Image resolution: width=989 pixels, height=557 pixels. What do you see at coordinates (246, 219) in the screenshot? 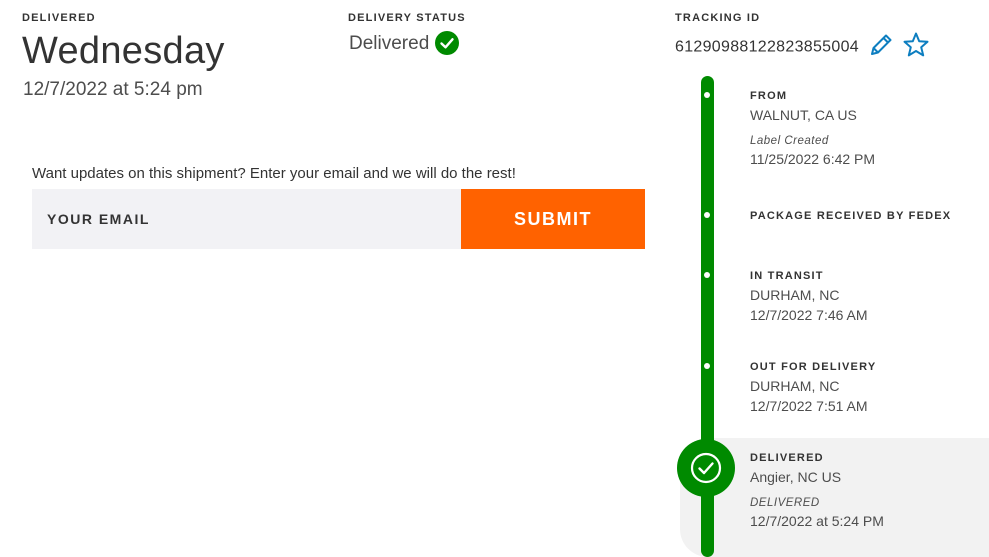
I see `email-input` at bounding box center [246, 219].